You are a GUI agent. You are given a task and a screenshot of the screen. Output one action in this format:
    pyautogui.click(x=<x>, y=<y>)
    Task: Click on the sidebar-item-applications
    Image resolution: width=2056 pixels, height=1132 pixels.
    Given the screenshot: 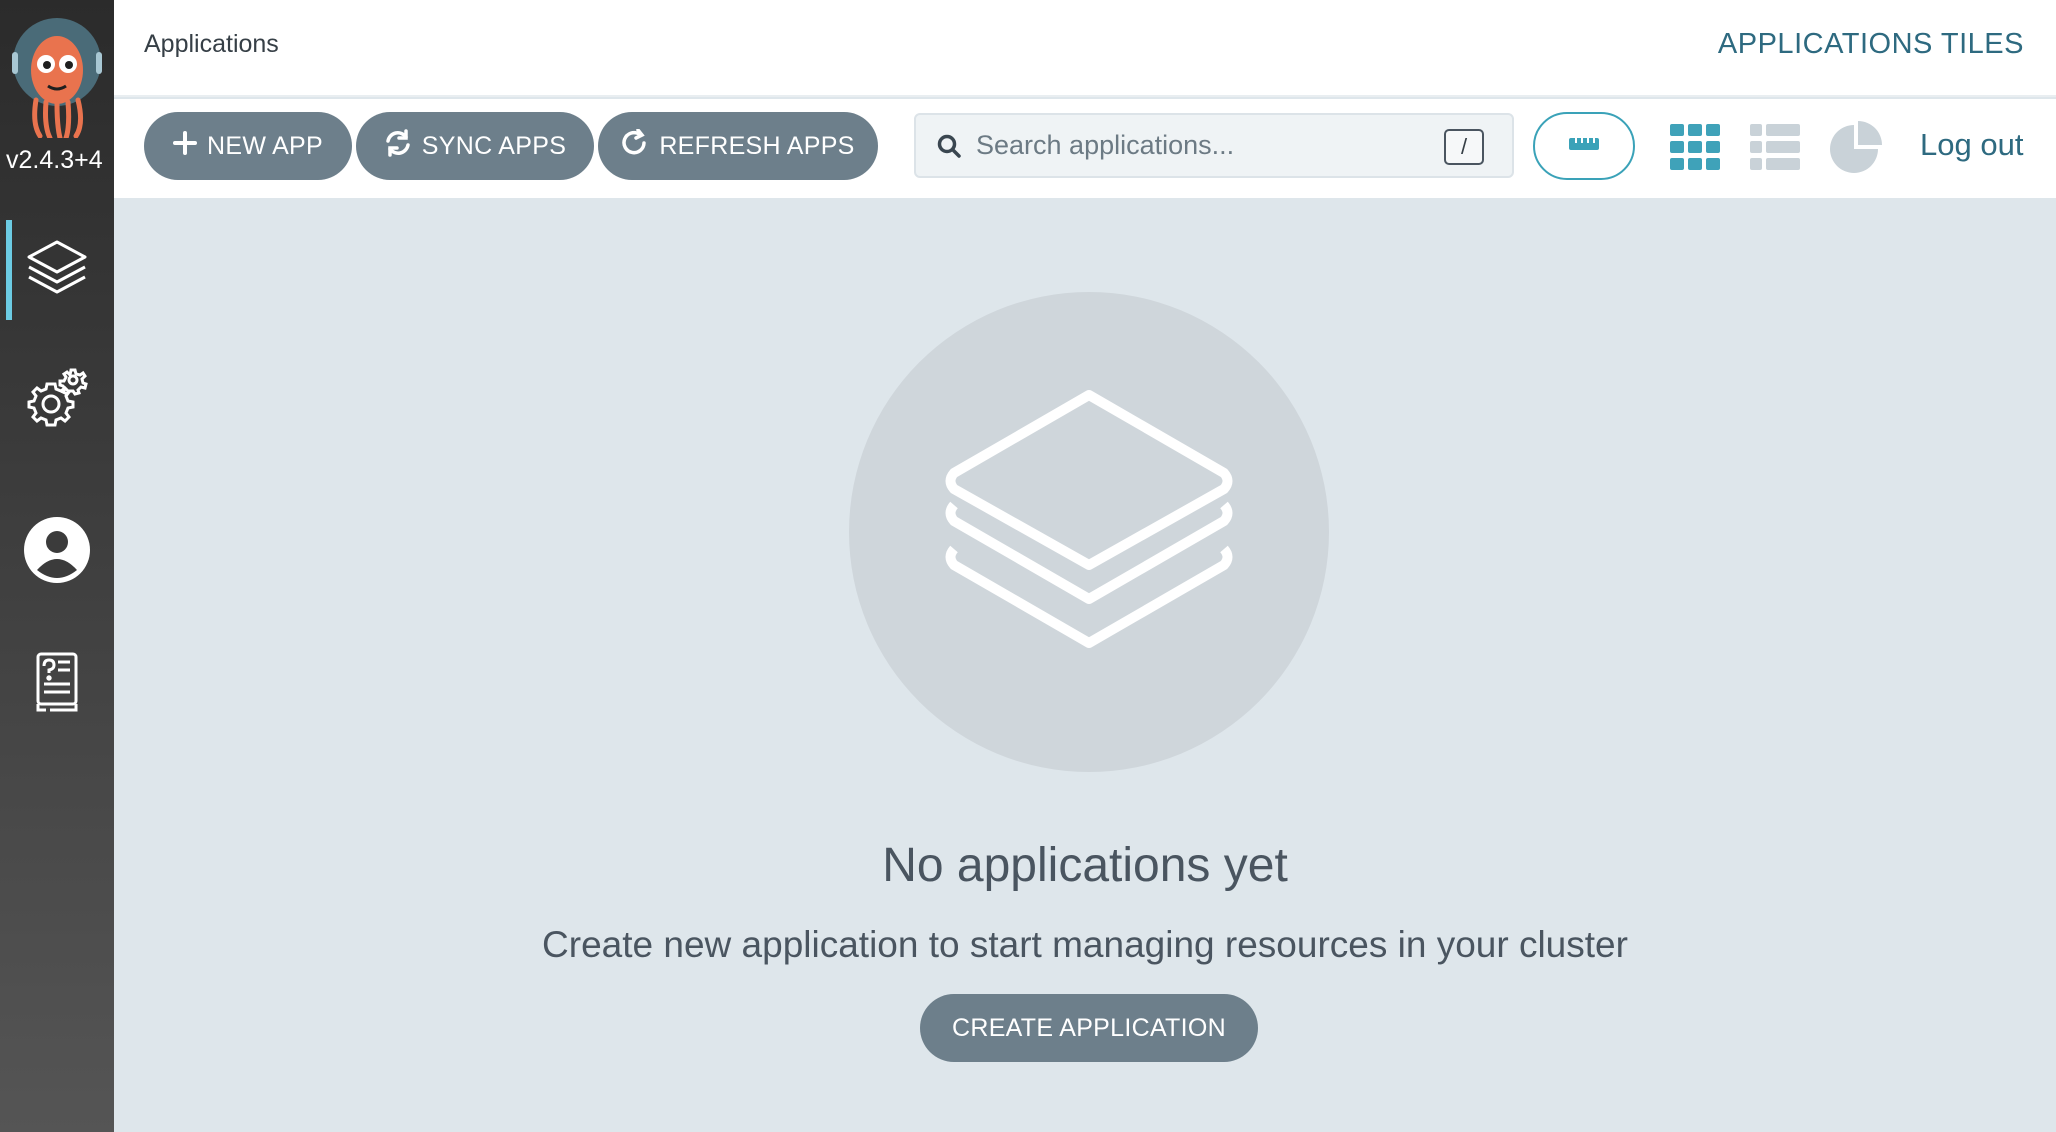 What is the action you would take?
    pyautogui.click(x=57, y=270)
    